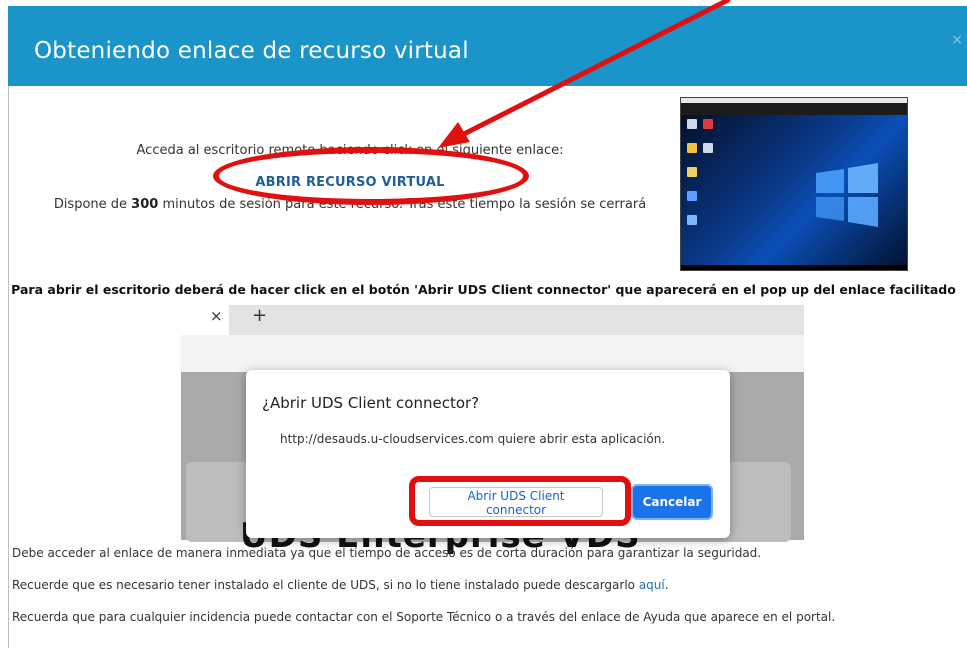 This screenshot has width=967, height=648. I want to click on annotation-oval, so click(371, 176).